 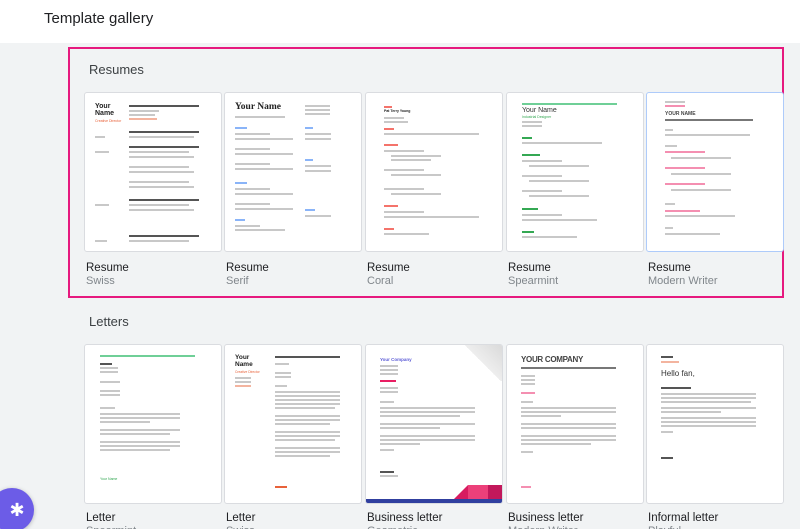 I want to click on sparkle-icon: ✱, so click(x=17, y=509).